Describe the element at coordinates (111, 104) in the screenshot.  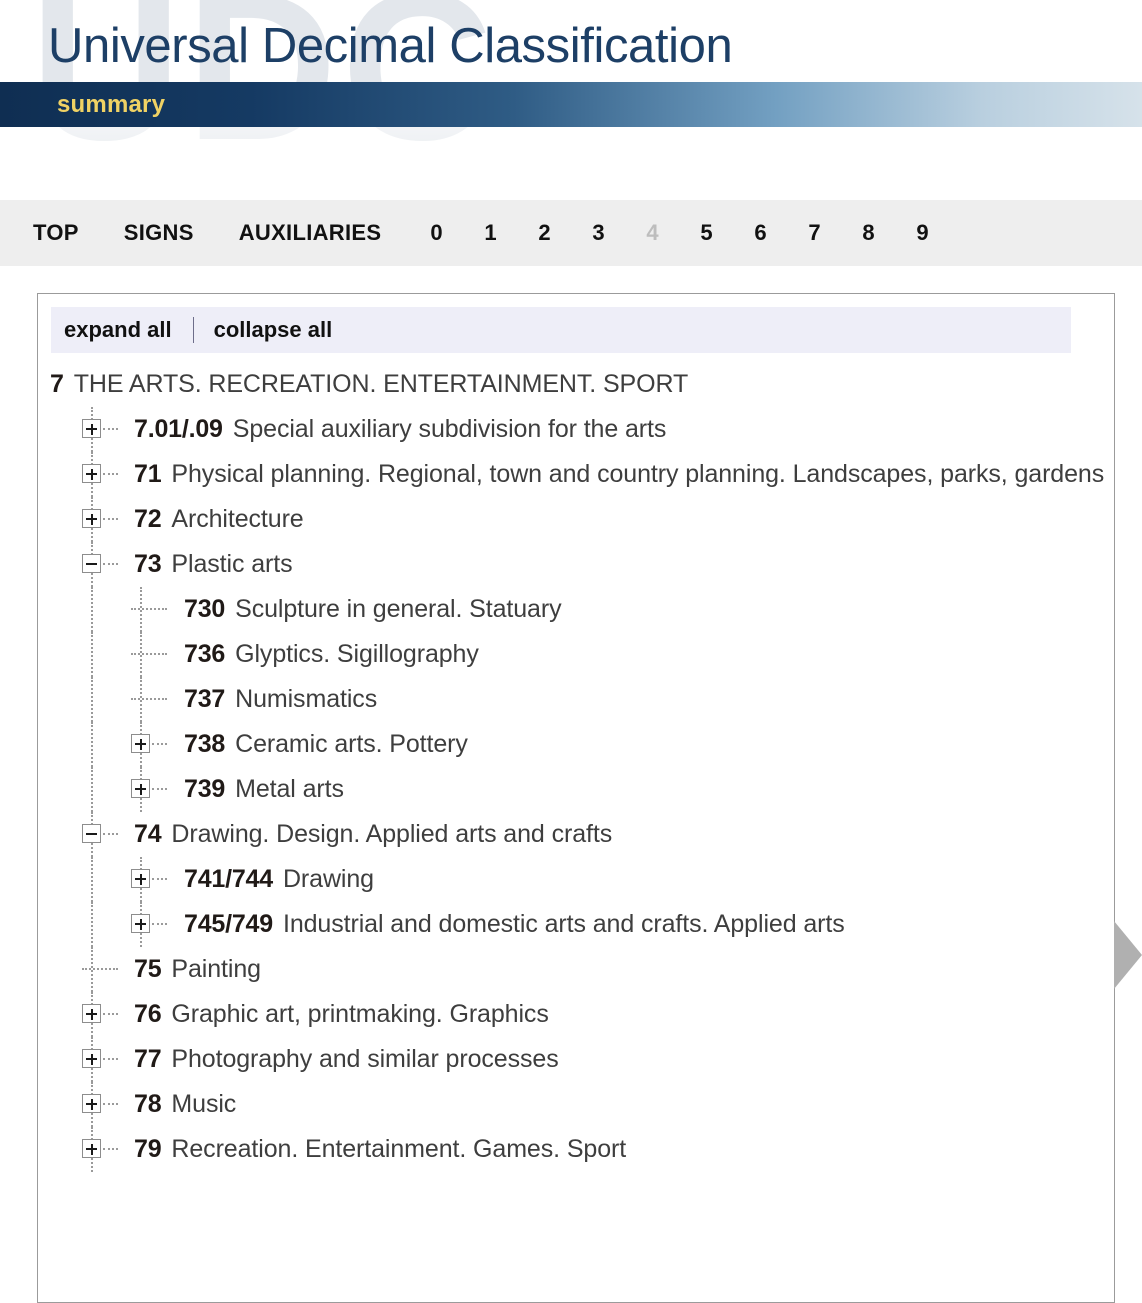
I see `summary-label: summary` at that location.